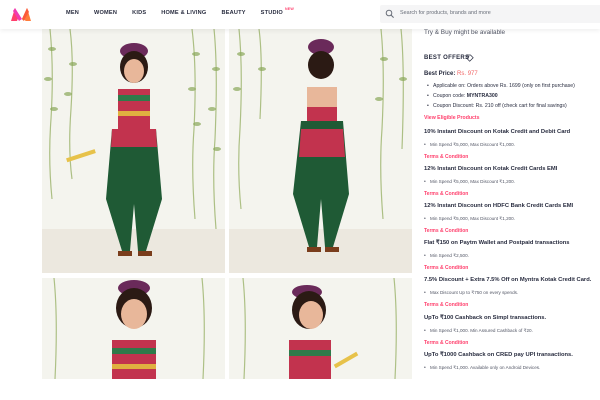 The width and height of the screenshot is (600, 400). Describe the element at coordinates (467, 74) in the screenshot. I see `best-price-value: Rs. 977` at that location.